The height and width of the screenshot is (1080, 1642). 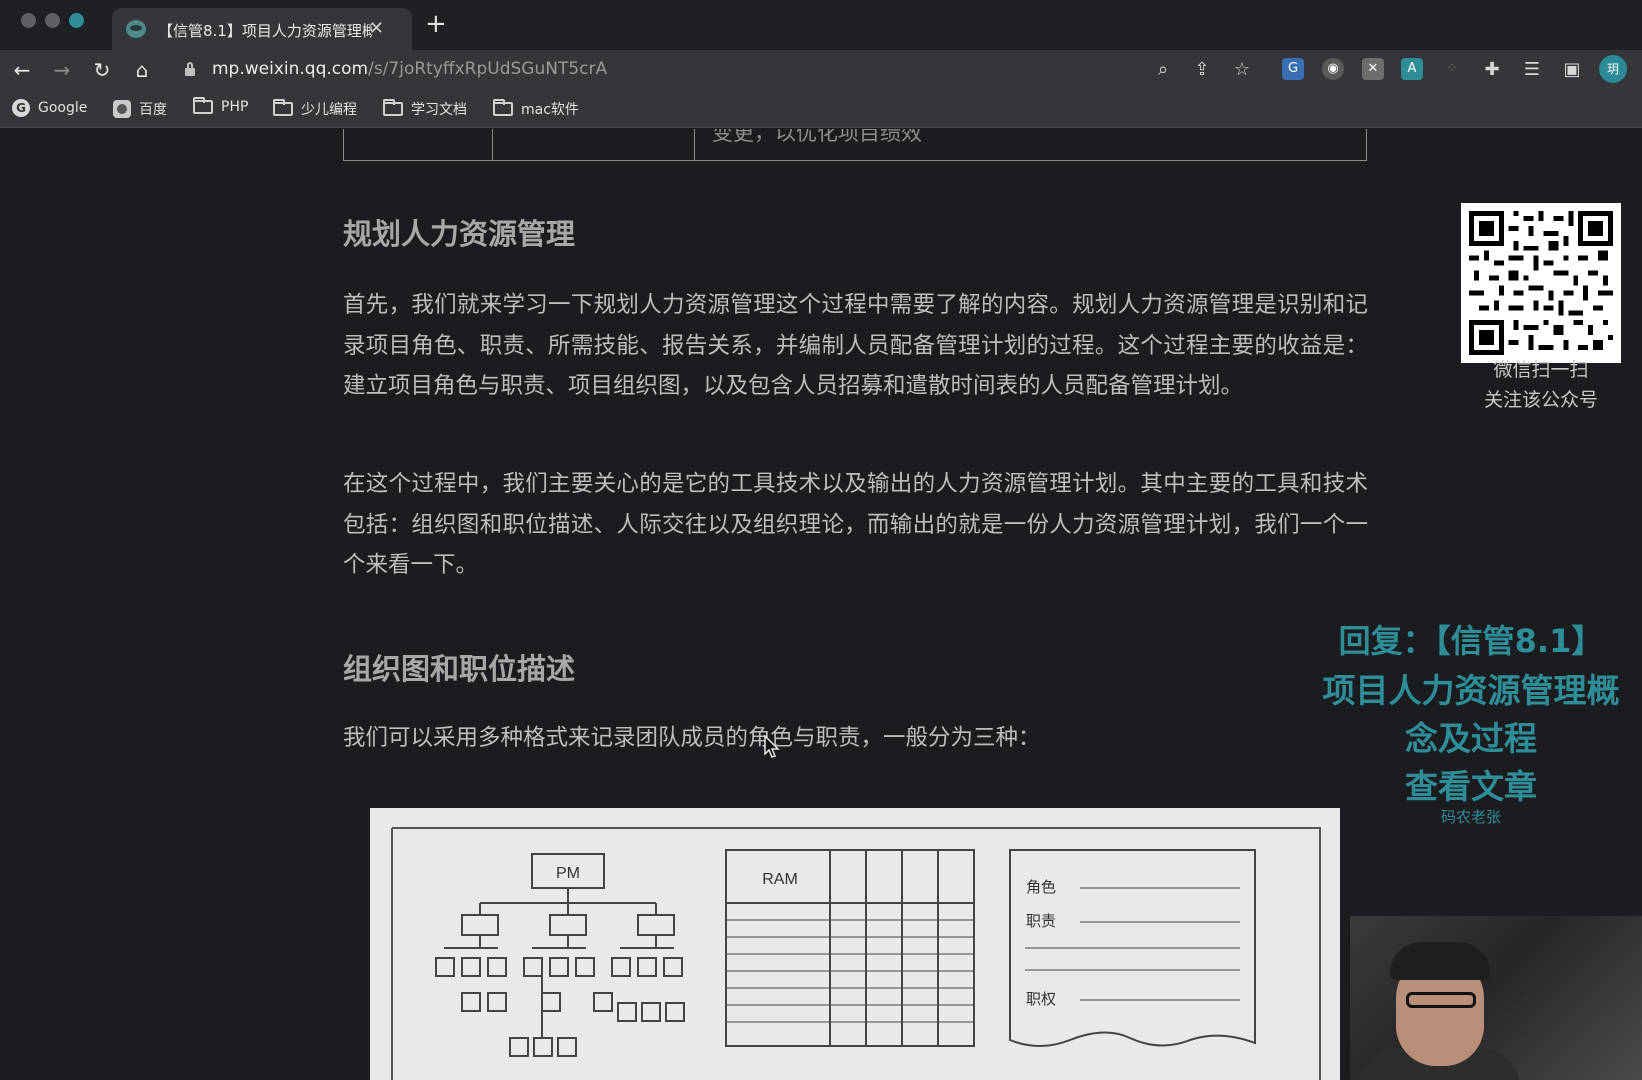 I want to click on share-icon: ⇪, so click(x=1202, y=70).